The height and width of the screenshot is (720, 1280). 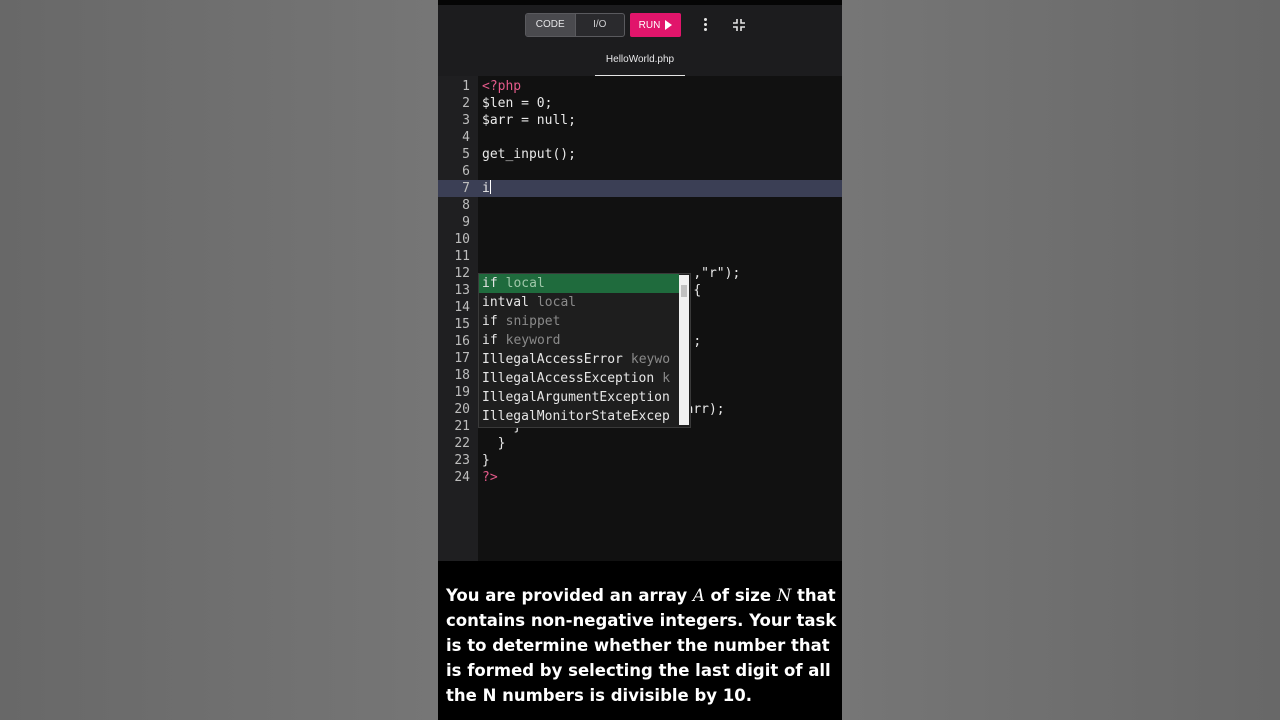 I want to click on line-content: ?>, so click(x=490, y=477).